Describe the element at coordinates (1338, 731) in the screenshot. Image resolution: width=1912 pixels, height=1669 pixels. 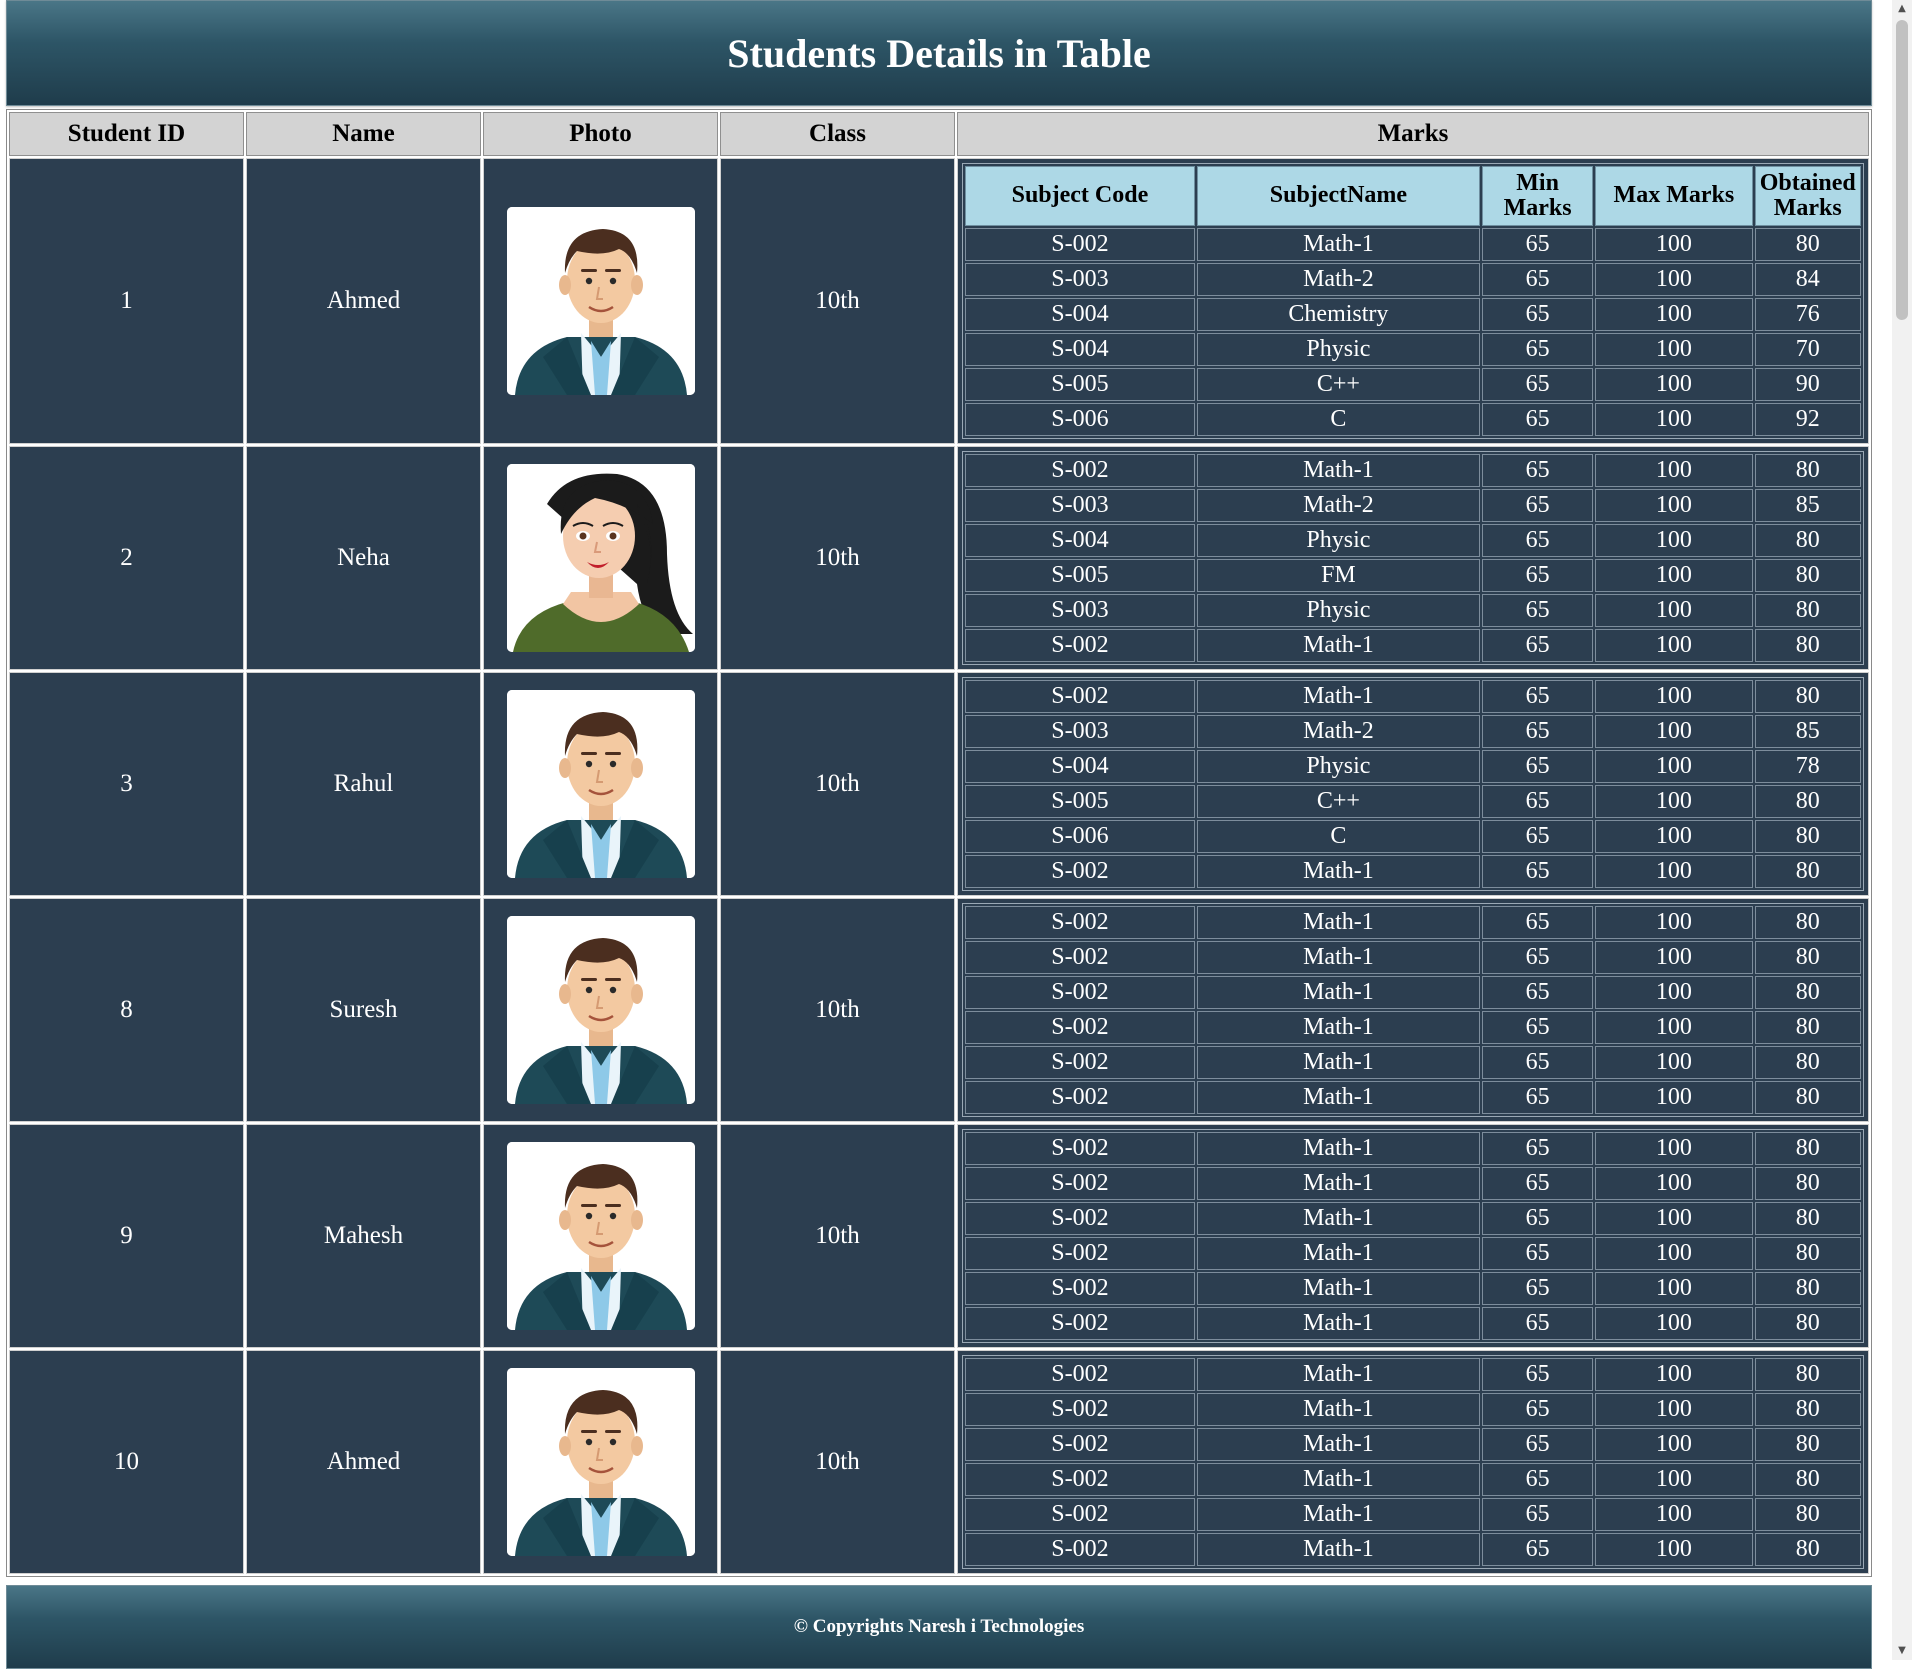
I see `subject-name-cell: Math-2` at that location.